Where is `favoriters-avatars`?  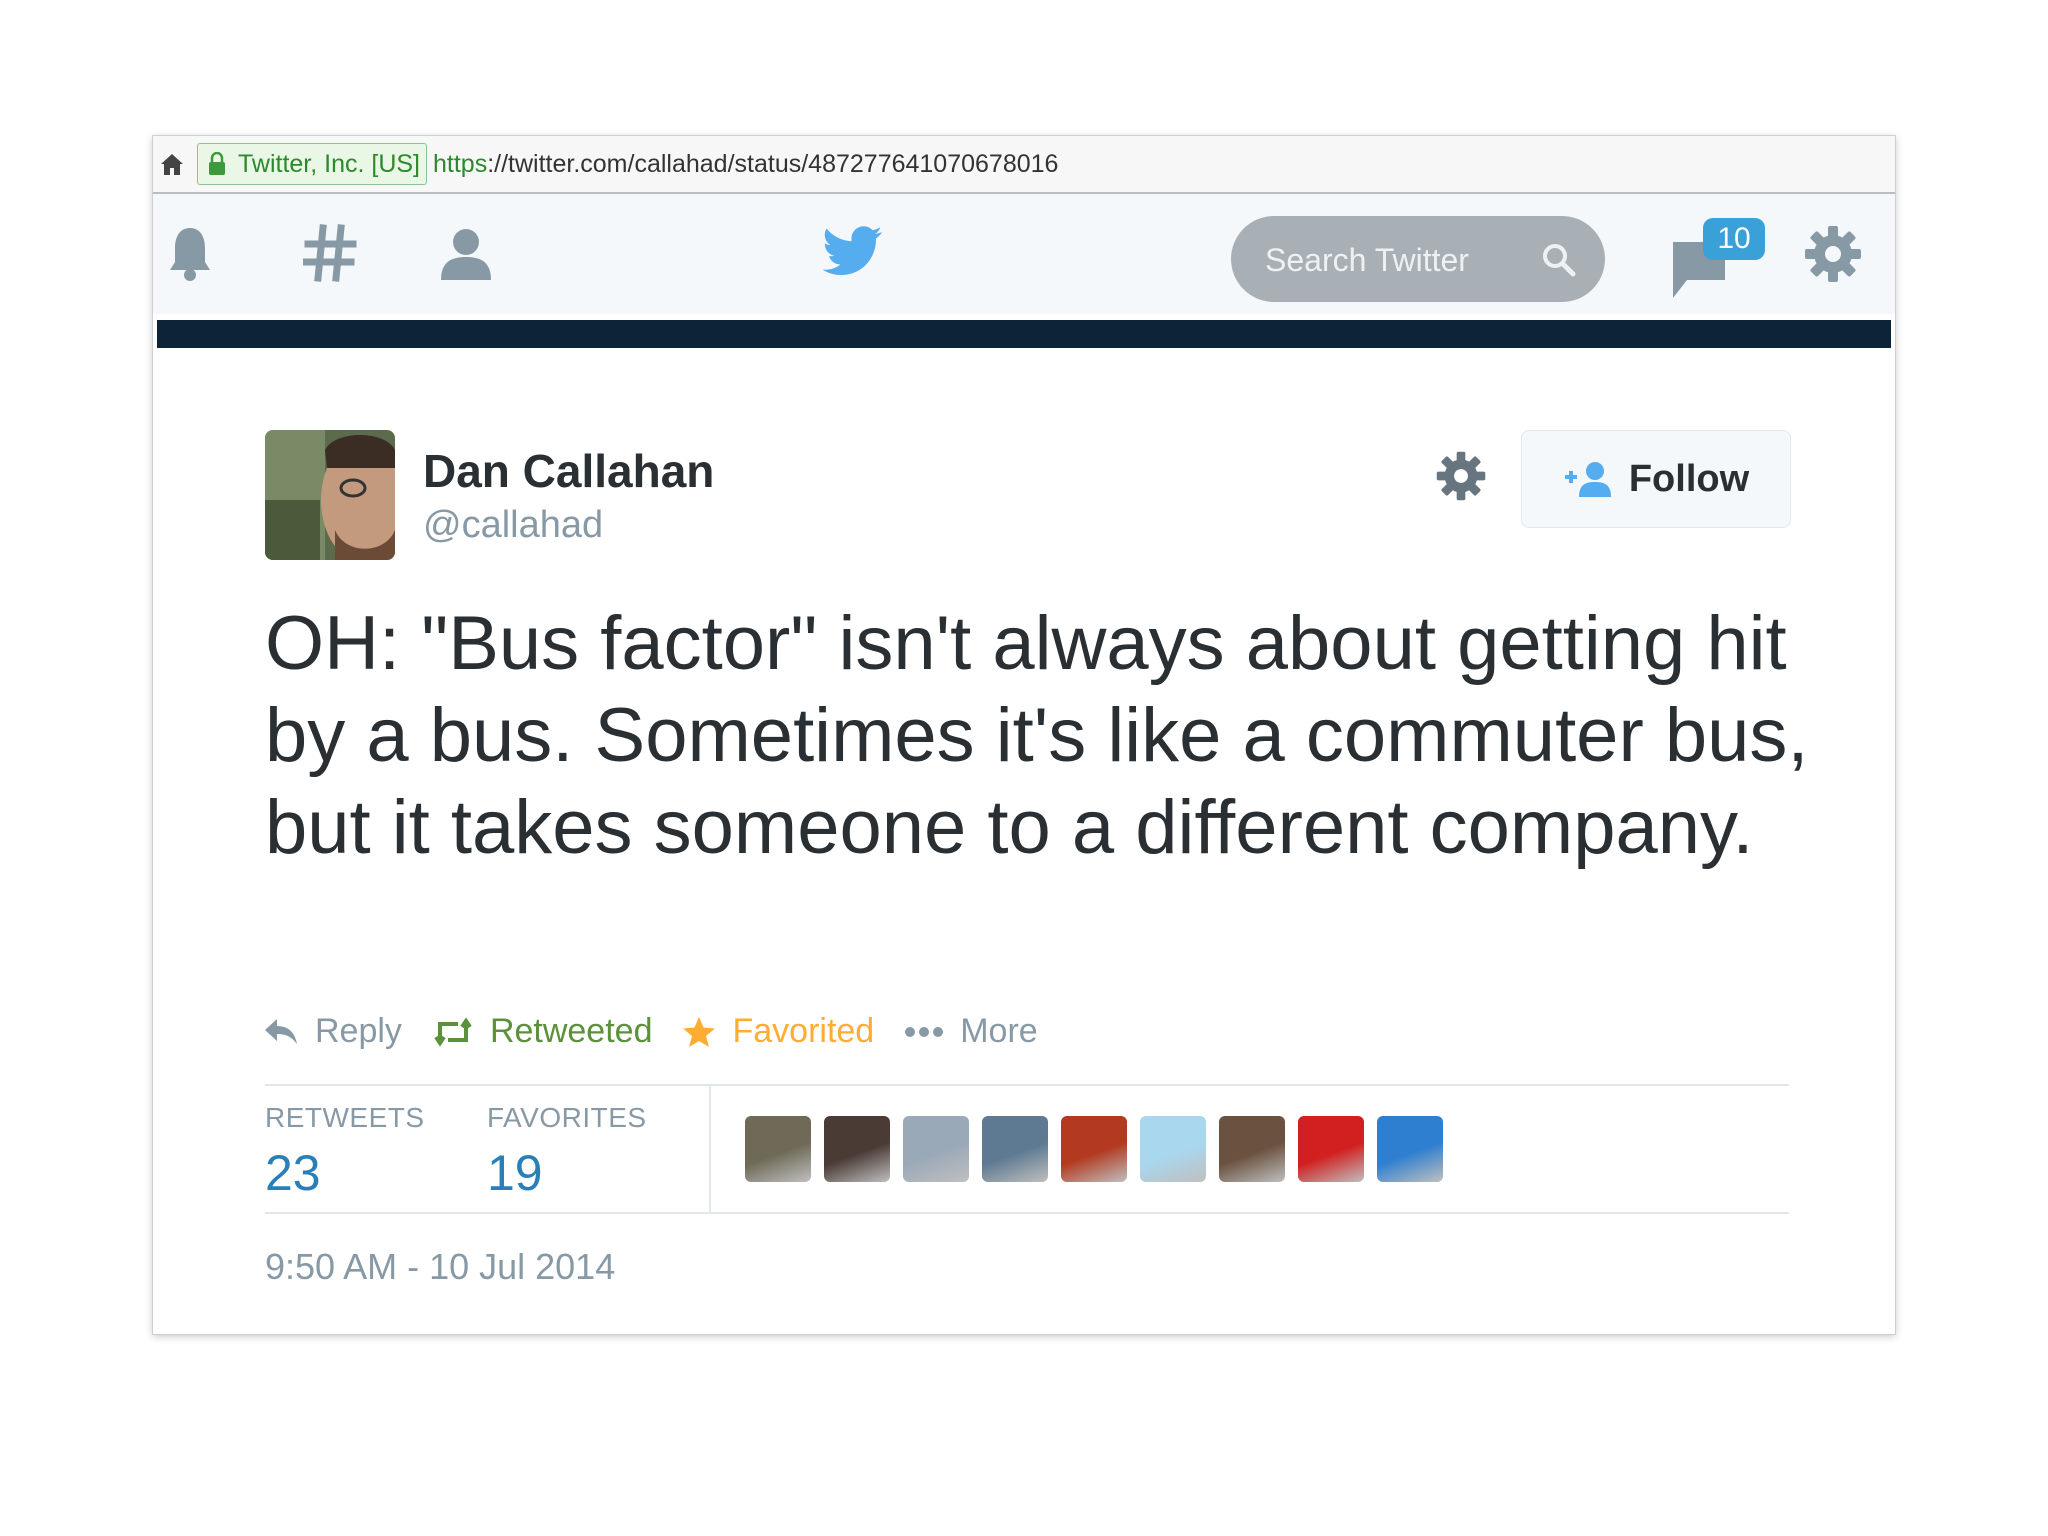
favoriters-avatars is located at coordinates (1100, 1149).